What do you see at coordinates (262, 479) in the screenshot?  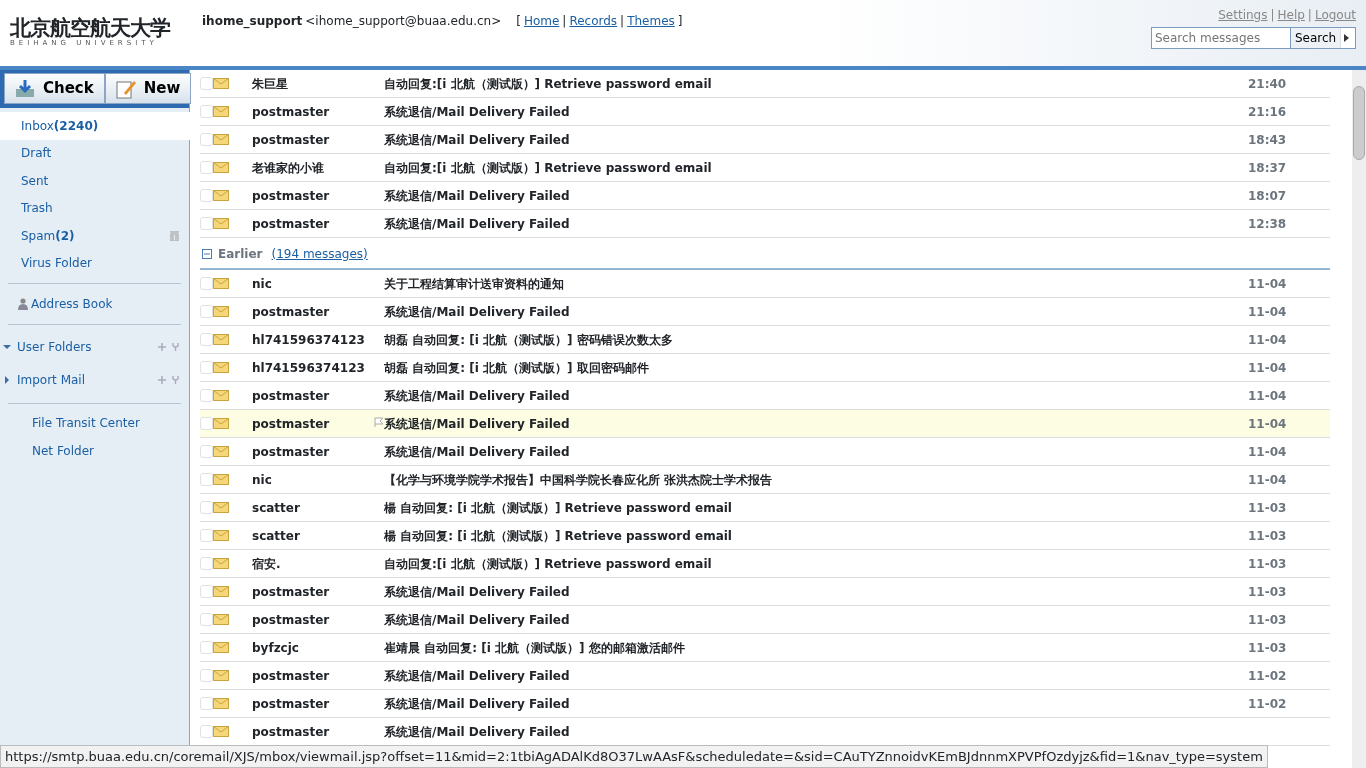 I see `sender: nic` at bounding box center [262, 479].